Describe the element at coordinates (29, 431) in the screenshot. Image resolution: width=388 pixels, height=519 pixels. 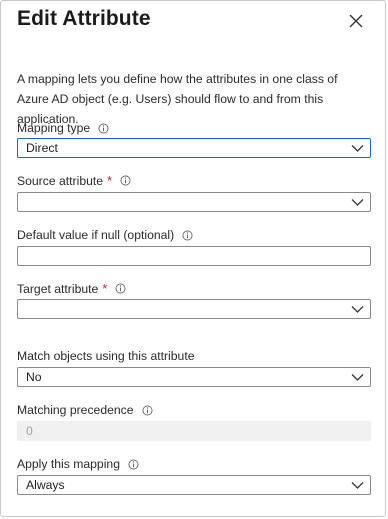
I see `matching-precedence-value: 0` at that location.